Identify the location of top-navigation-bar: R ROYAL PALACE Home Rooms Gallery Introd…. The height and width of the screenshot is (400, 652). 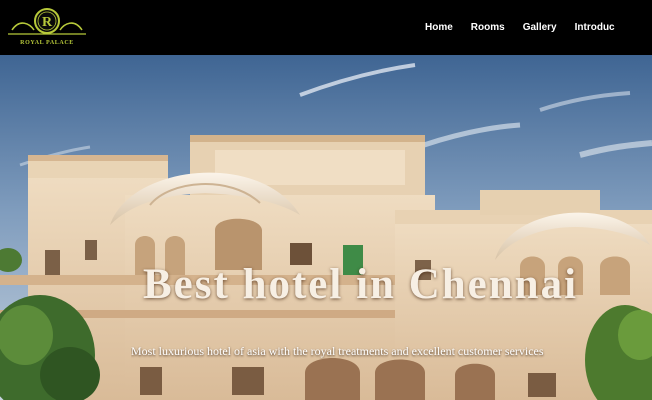
(326, 27).